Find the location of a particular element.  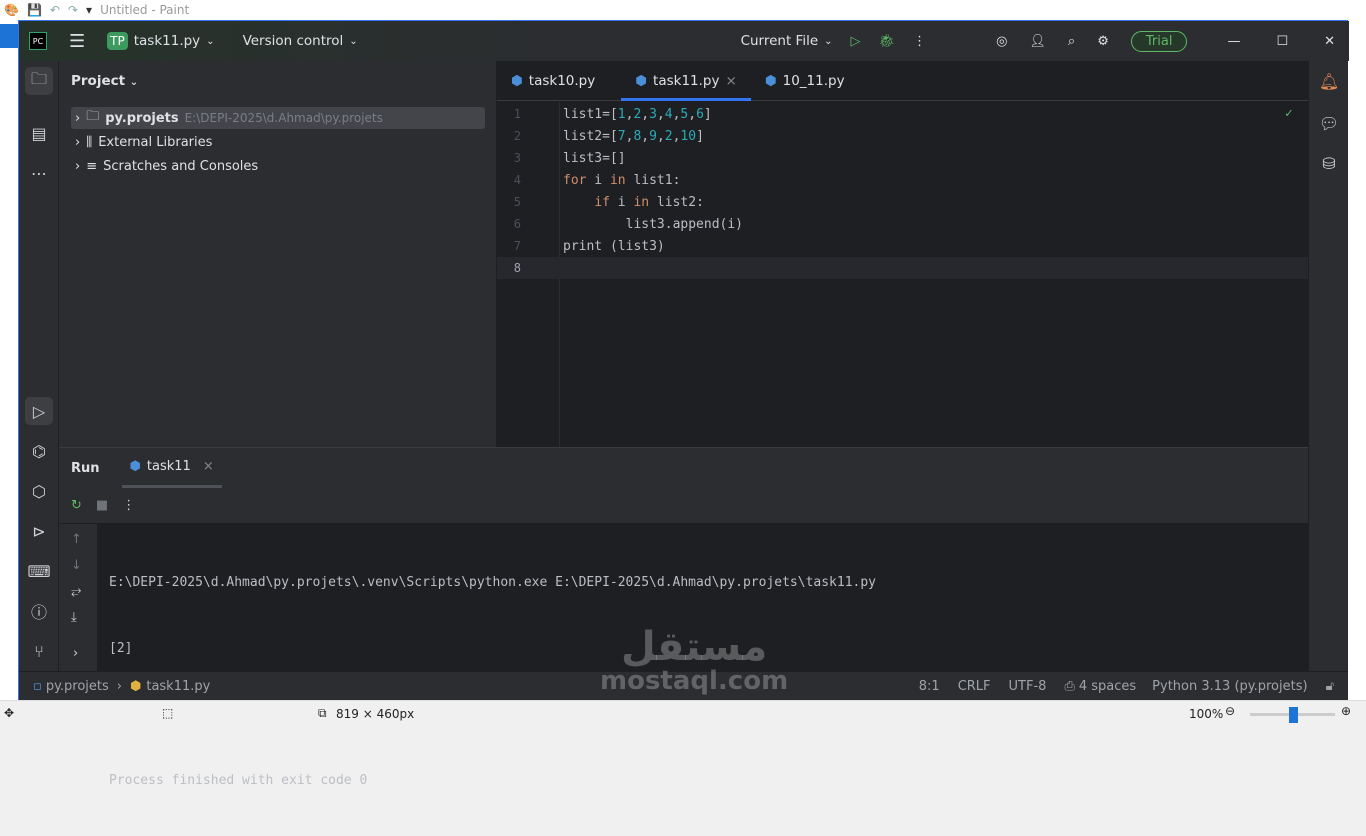

run-toolbar: ↻ ■ ⋮ is located at coordinates (683, 506).